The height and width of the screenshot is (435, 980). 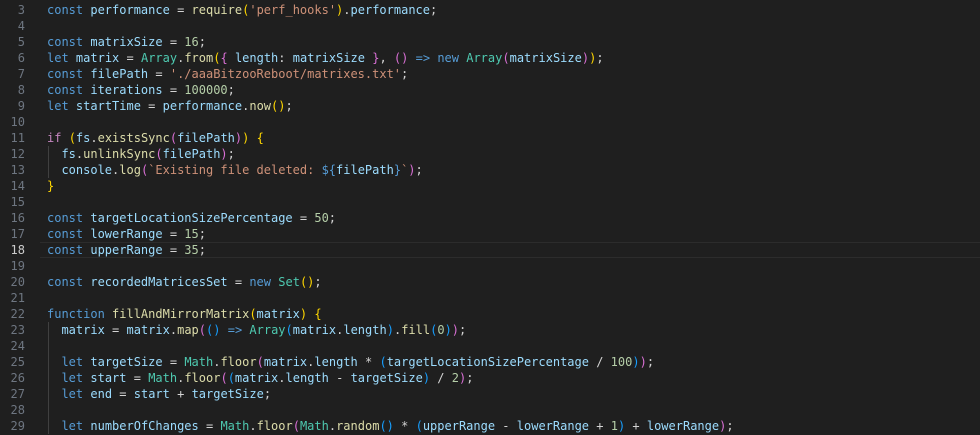 What do you see at coordinates (490, 42) in the screenshot?
I see `code-line: 5 const matrixSize = 16;` at bounding box center [490, 42].